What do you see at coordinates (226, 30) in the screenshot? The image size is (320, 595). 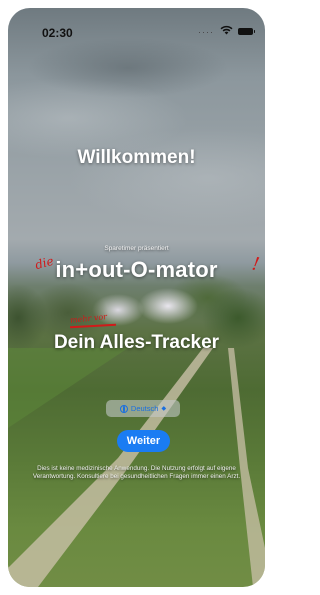 I see `wifi-icon` at bounding box center [226, 30].